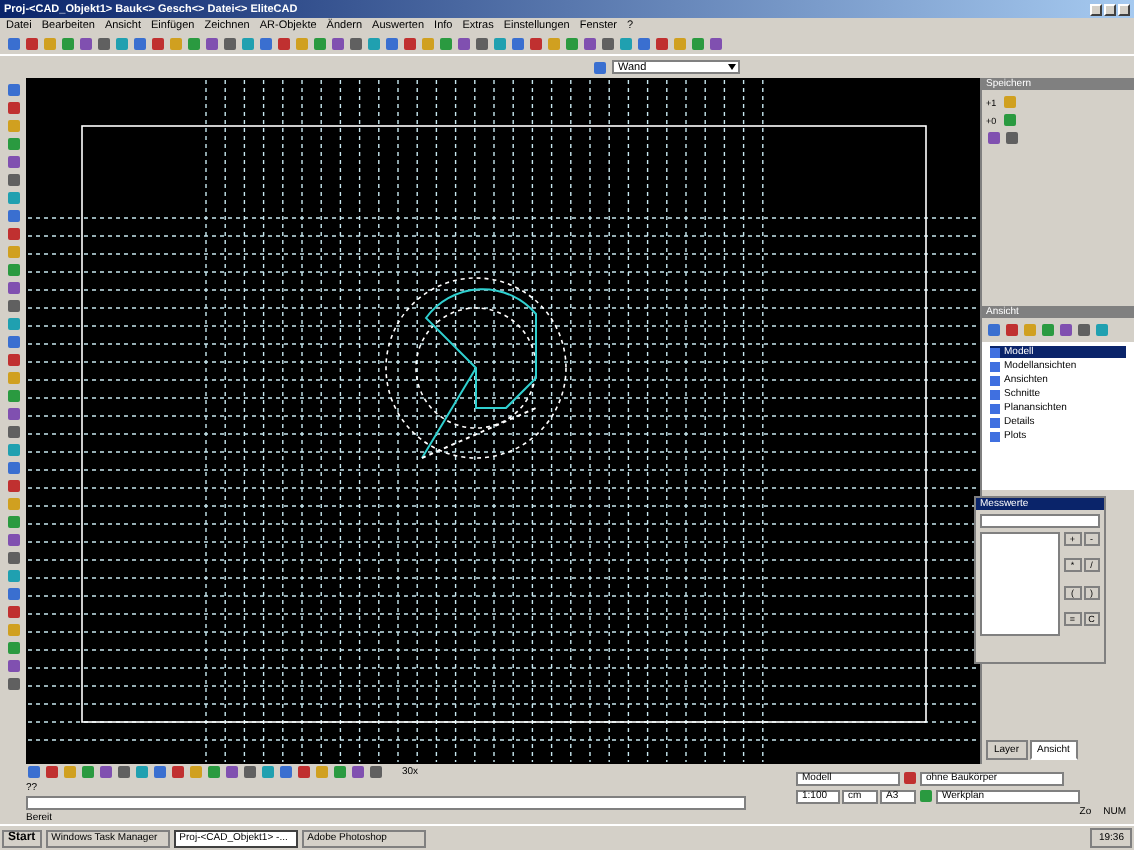 Image resolution: width=1134 pixels, height=850 pixels. Describe the element at coordinates (732, 67) in the screenshot. I see `dropdown-arrow-icon` at that location.